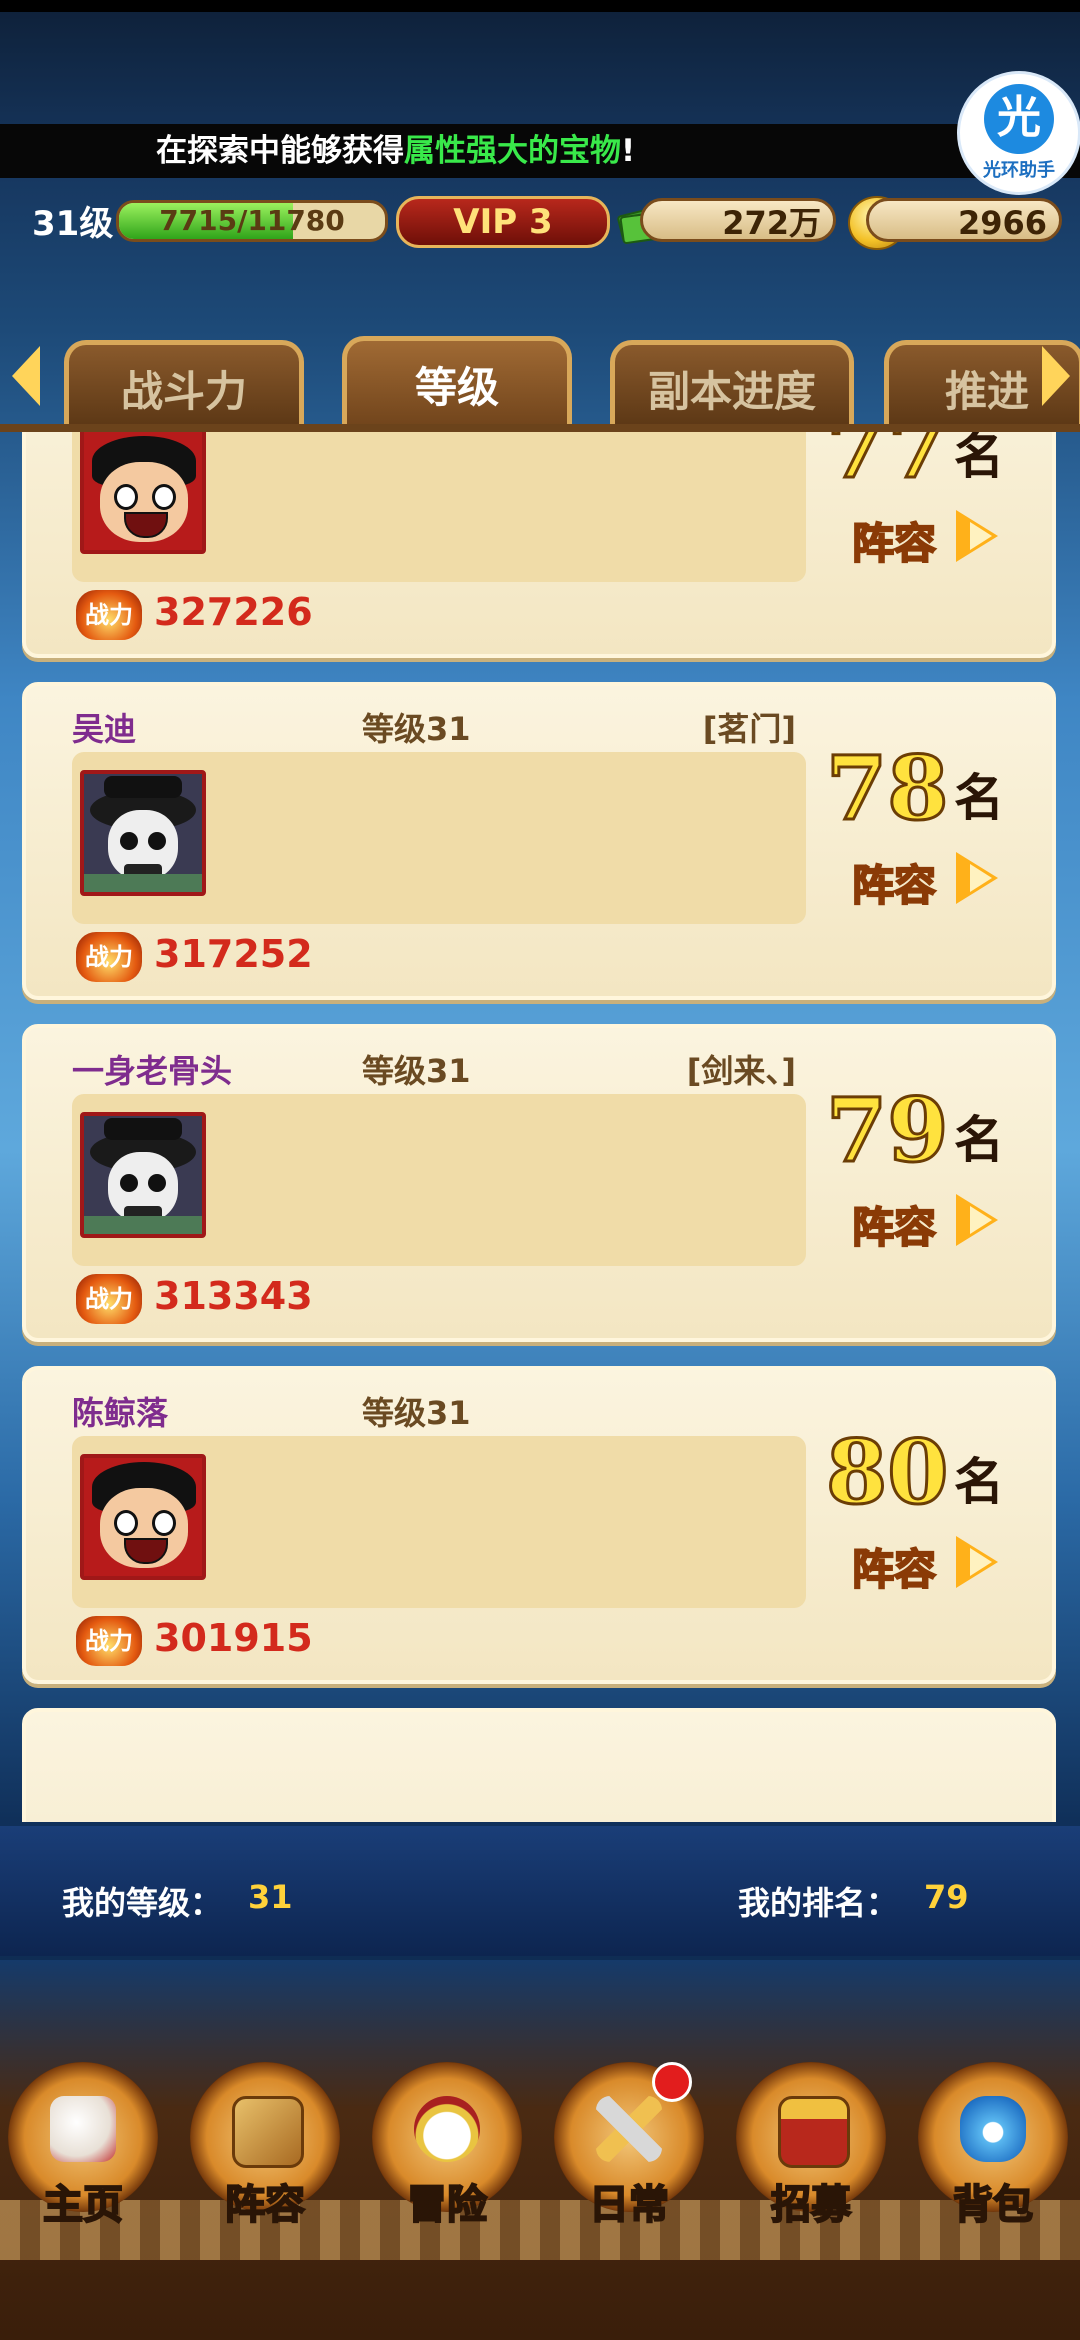 The height and width of the screenshot is (2340, 1080). I want to click on ranking-card: 吴迪 等级31 [茗门] 78 名 阵容 战力 317252, so click(539, 841).